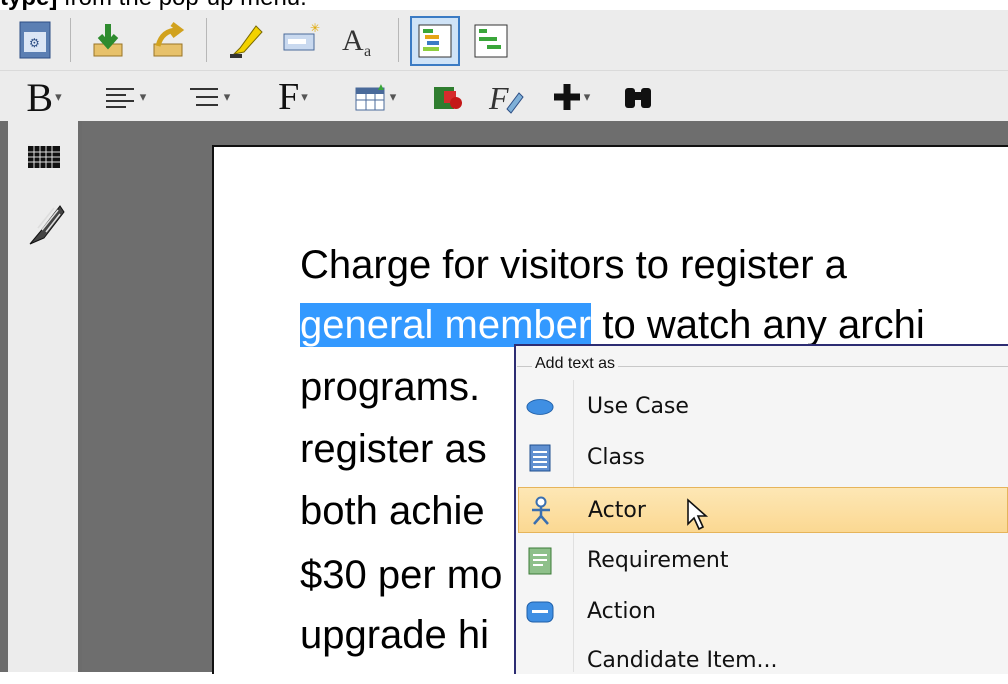 This screenshot has height=684, width=1008. I want to click on svg-text: a, so click(367, 51).